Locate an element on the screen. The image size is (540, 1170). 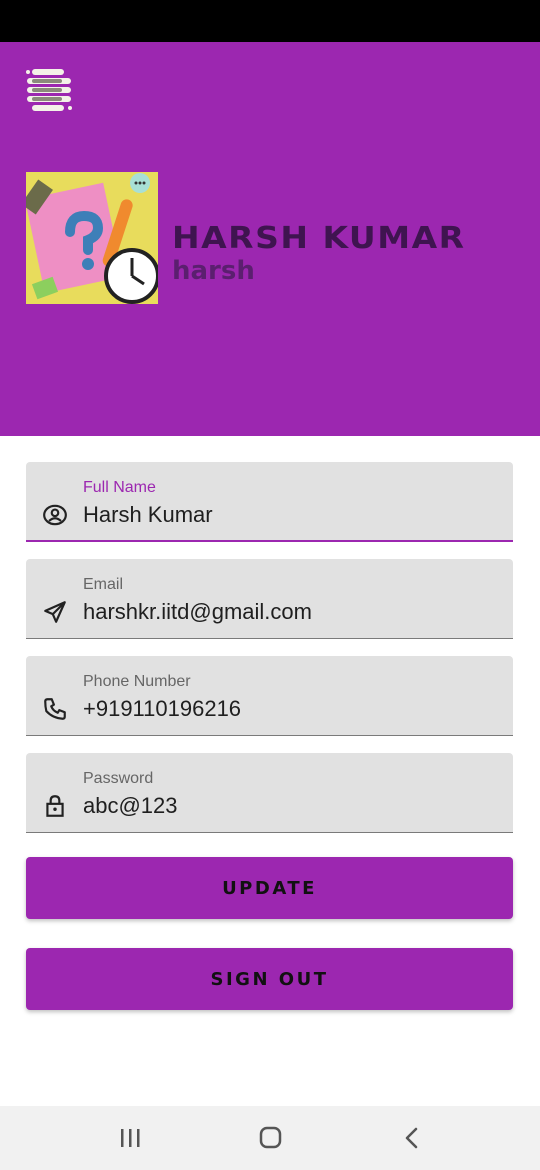
lock-icon is located at coordinates (55, 806).